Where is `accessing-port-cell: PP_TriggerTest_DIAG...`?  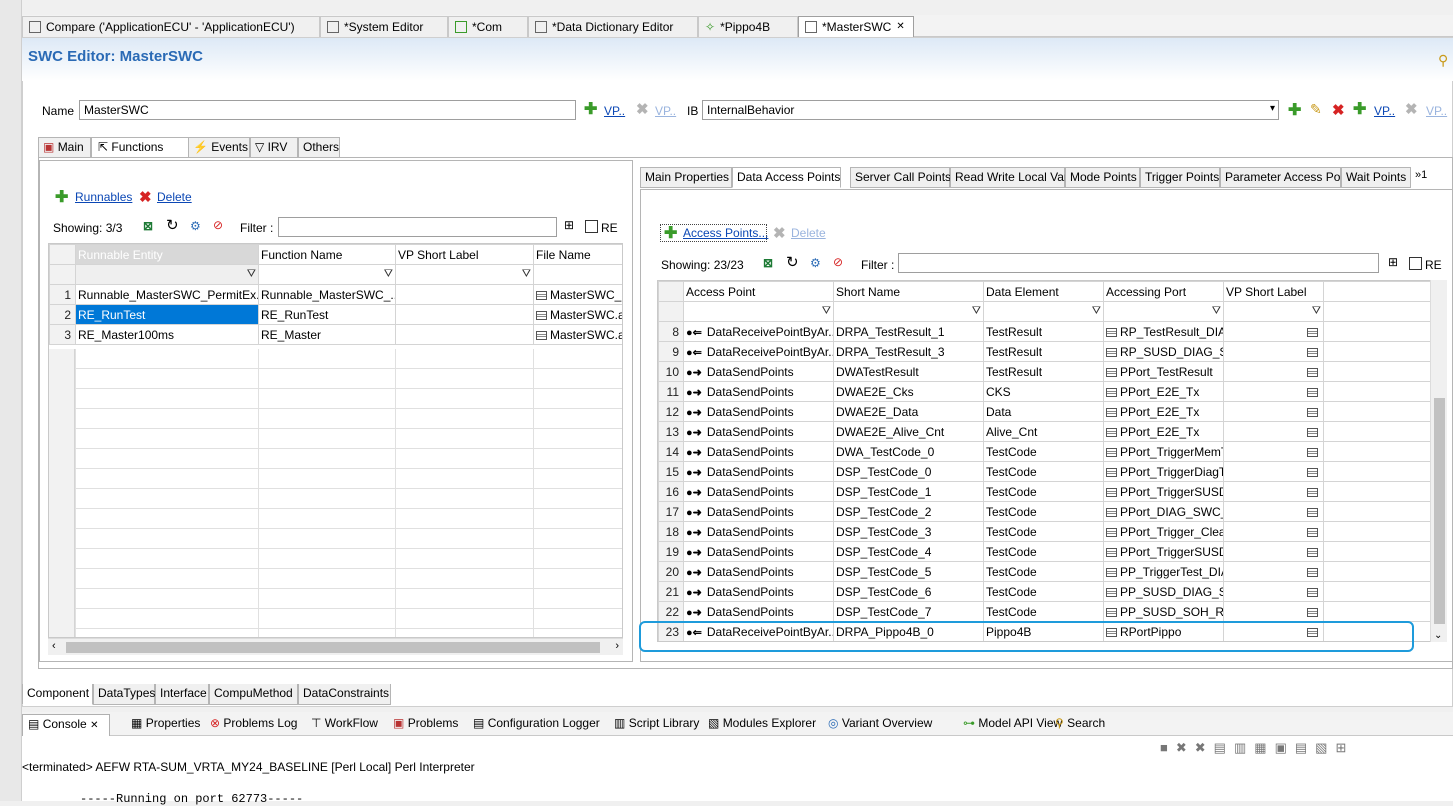 accessing-port-cell: PP_TriggerTest_DIAG... is located at coordinates (1163, 571).